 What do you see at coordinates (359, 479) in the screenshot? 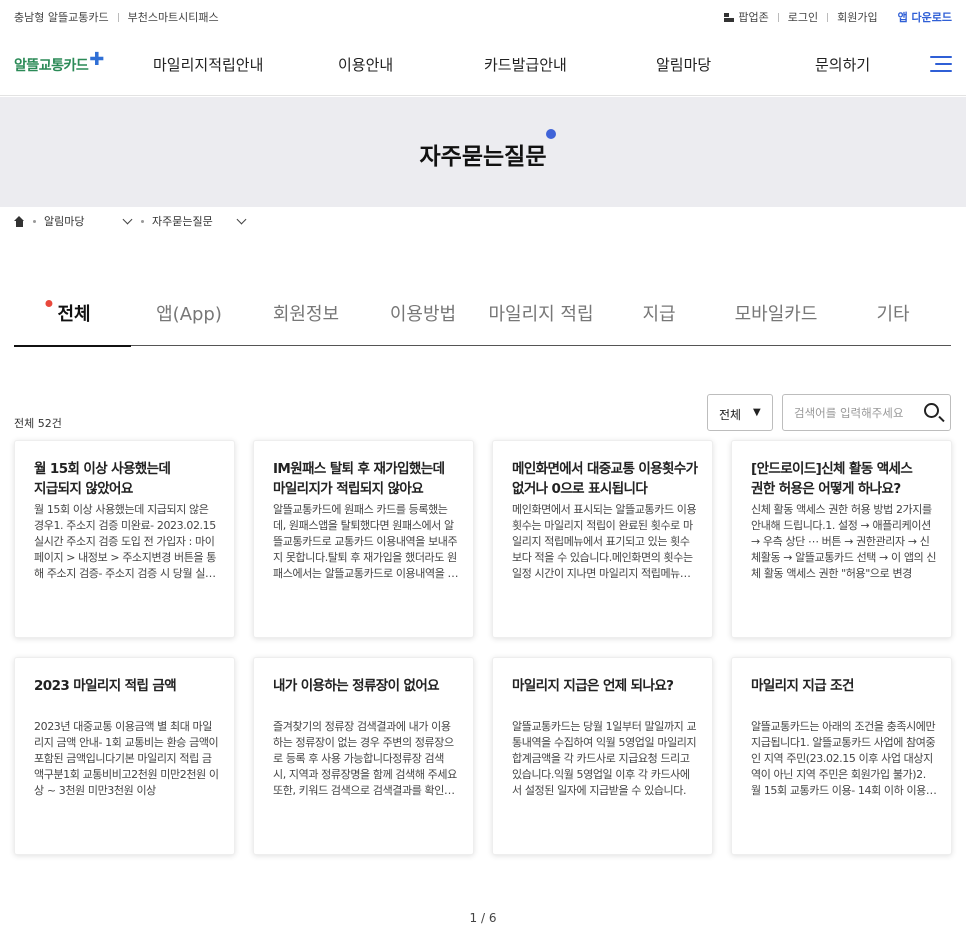
I see `faq-title: IM원패스 탈퇴 후 재가입했는데 마일리지가 적립되지 않아요` at bounding box center [359, 479].